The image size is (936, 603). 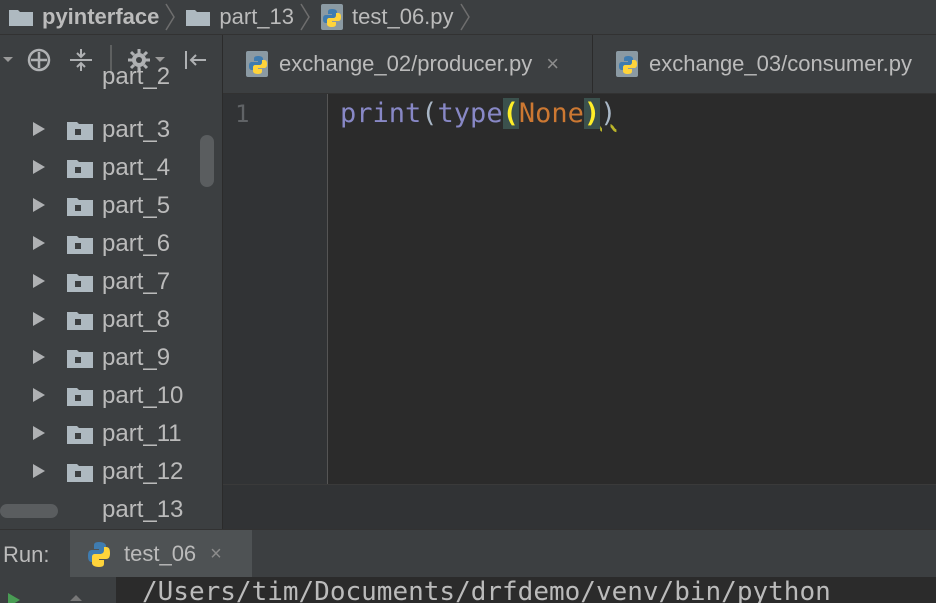 I want to click on code-token-paren-warning: ), so click(x=608, y=113).